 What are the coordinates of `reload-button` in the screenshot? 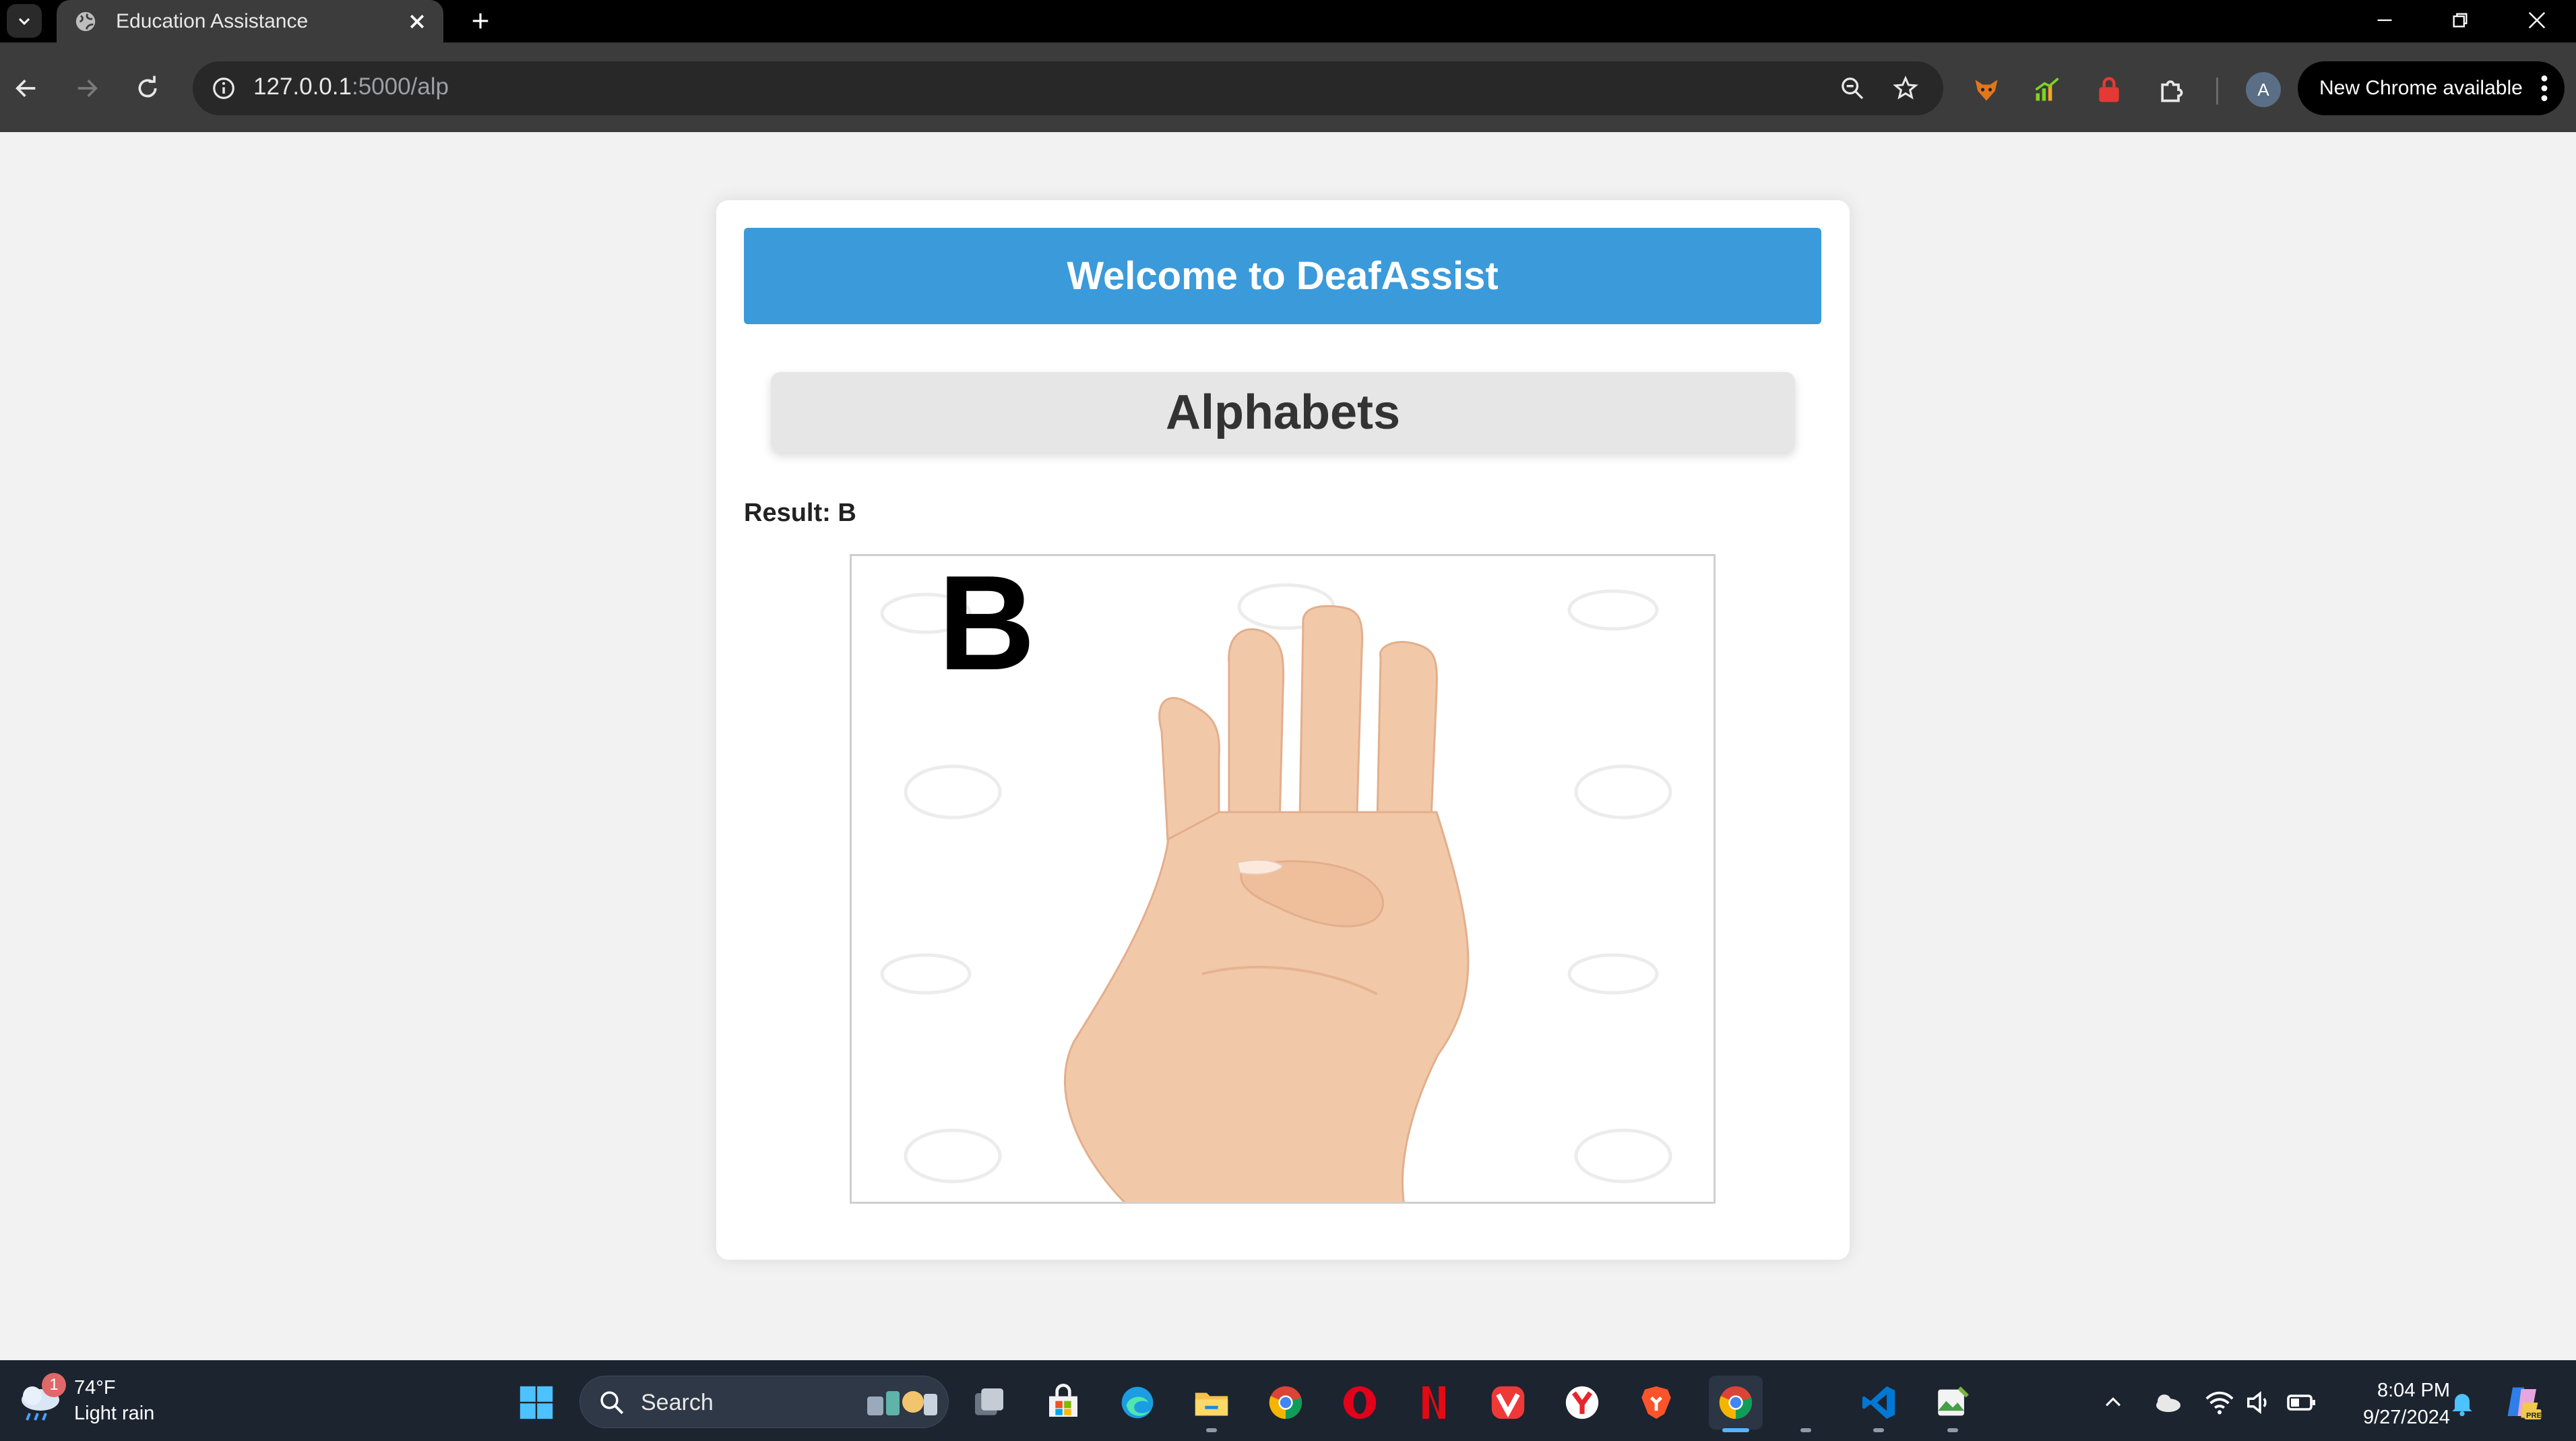 It's located at (147, 89).